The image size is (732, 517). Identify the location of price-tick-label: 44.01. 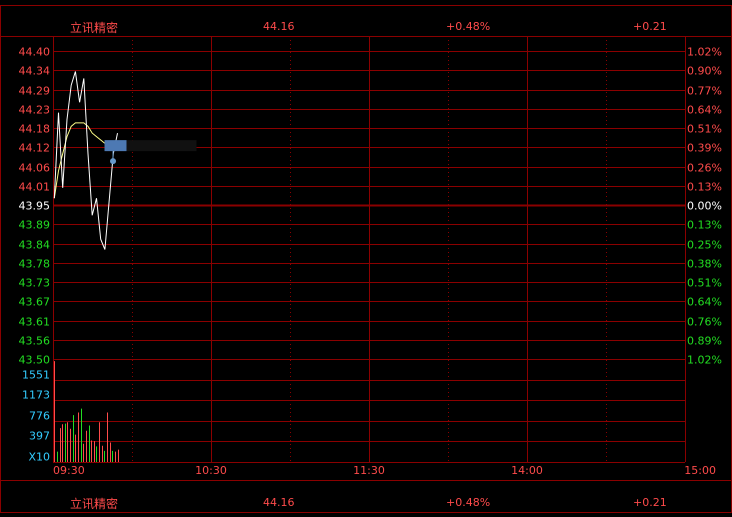
(35, 187).